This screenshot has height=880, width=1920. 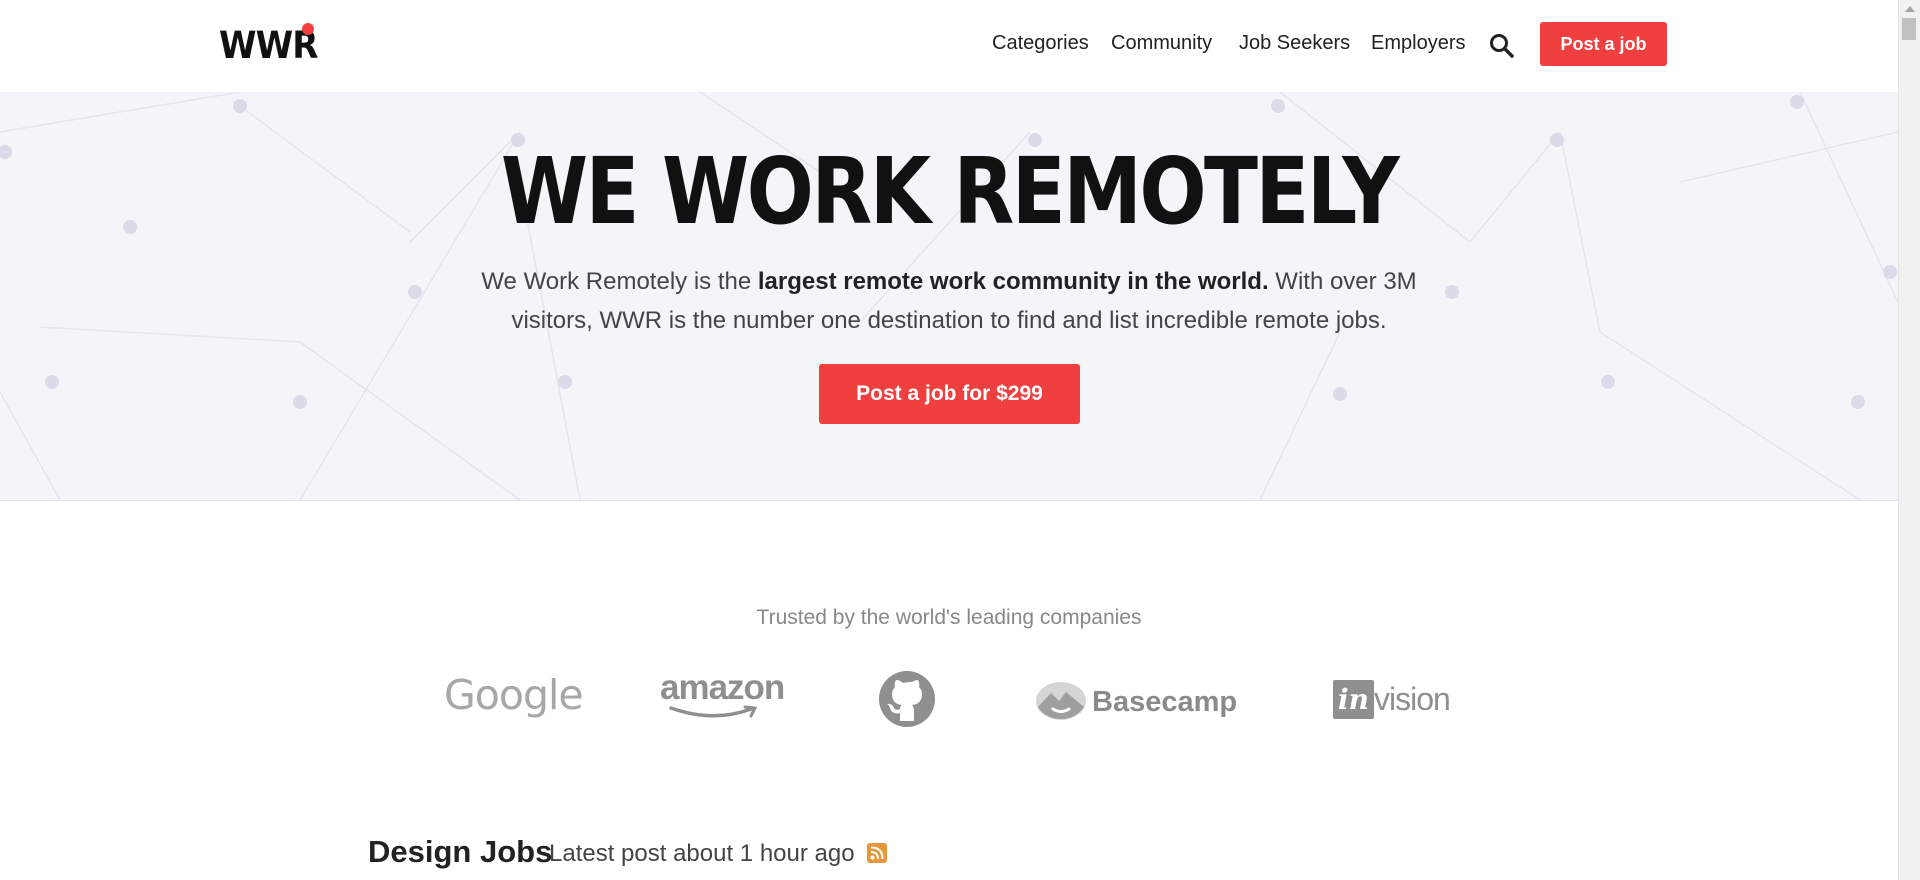 I want to click on rss-icon, so click(x=877, y=853).